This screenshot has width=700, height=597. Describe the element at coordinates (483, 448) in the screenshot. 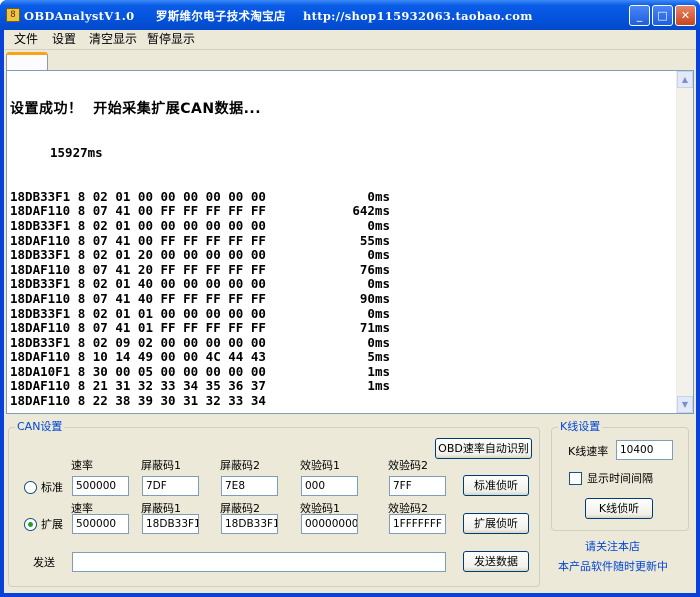

I see `obd-auto-detect-button: OBD速率自动识别` at that location.